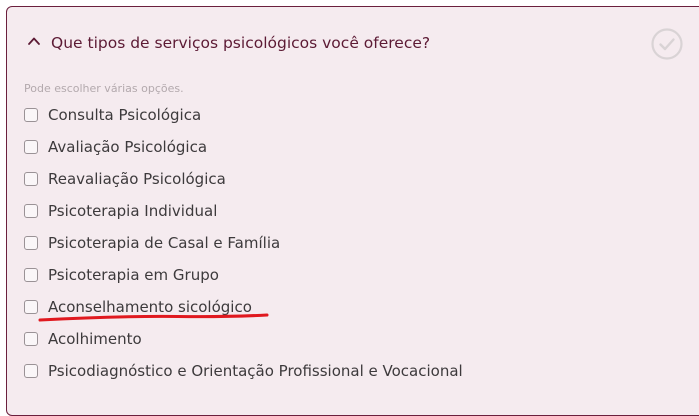 Image resolution: width=699 pixels, height=416 pixels. What do you see at coordinates (137, 179) in the screenshot?
I see `option-label: Reavaliação Psicológica` at bounding box center [137, 179].